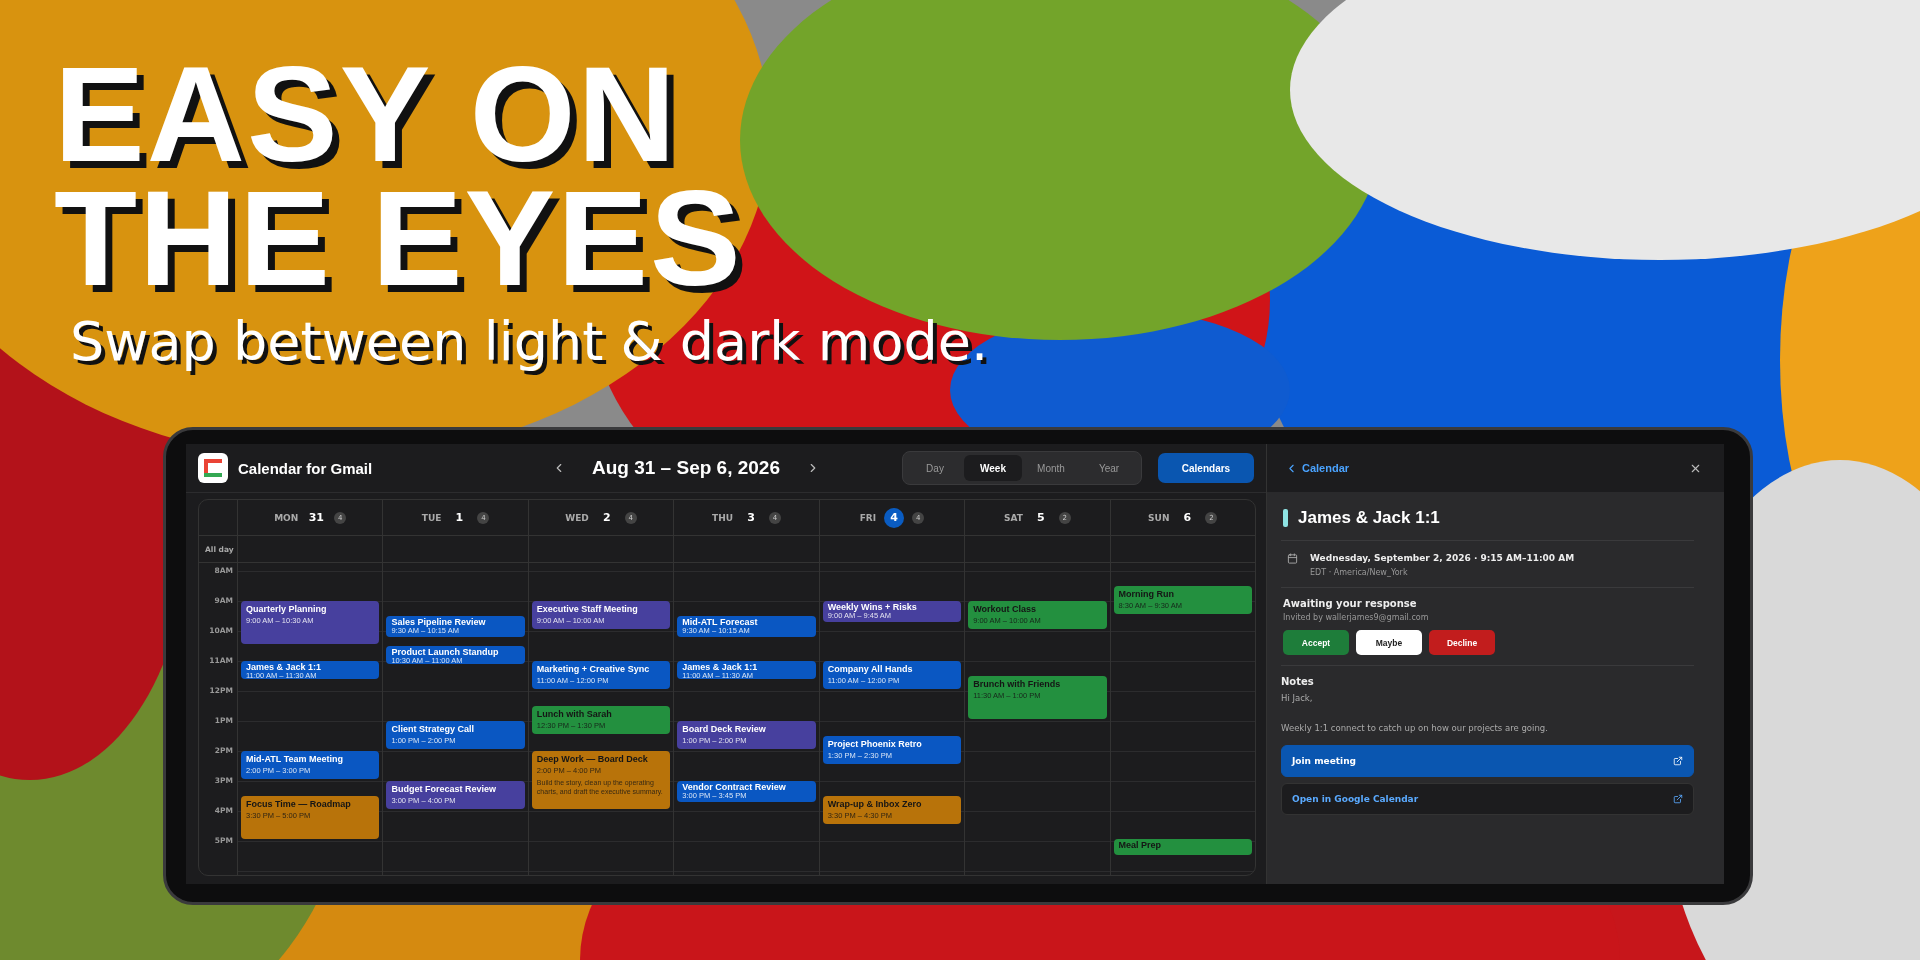 This screenshot has height=960, width=1920. What do you see at coordinates (1316, 642) in the screenshot?
I see `accept-button: Accept` at bounding box center [1316, 642].